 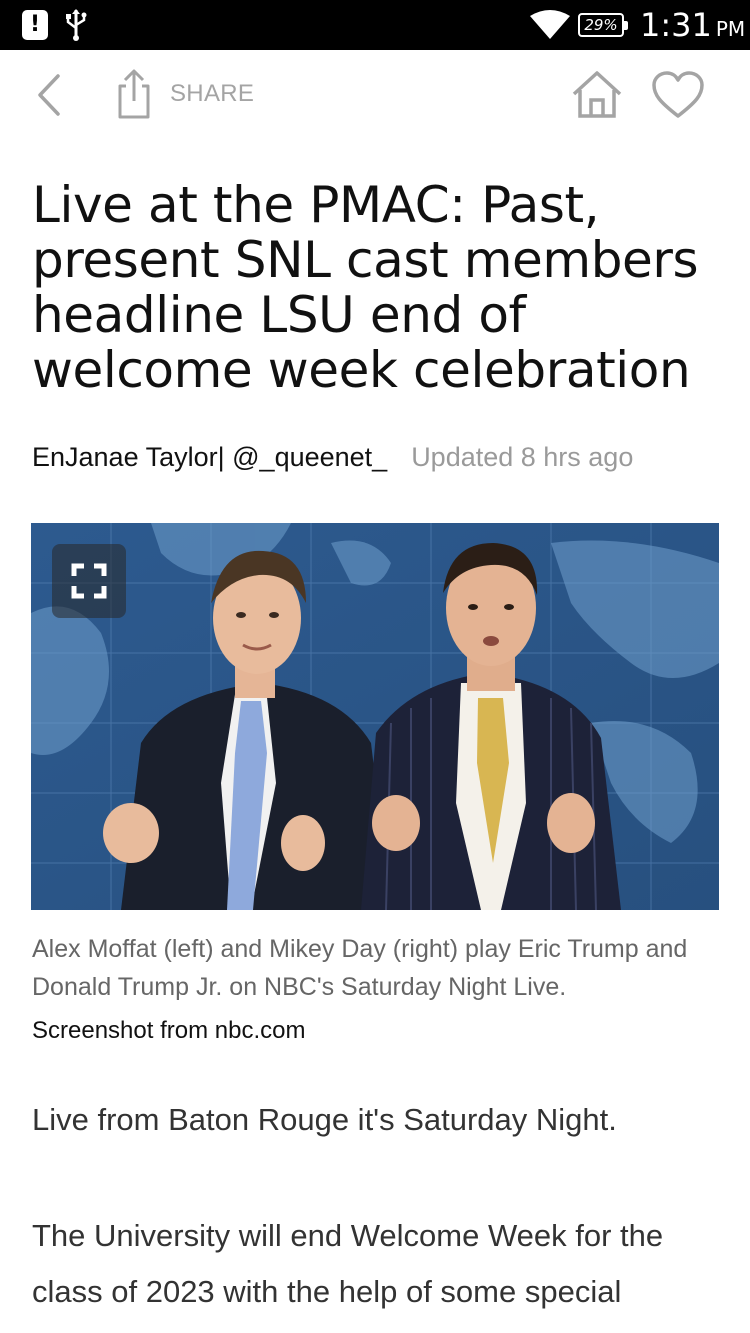 What do you see at coordinates (209, 457) in the screenshot?
I see `author-name: EnJanae Taylor| @_queenet_` at bounding box center [209, 457].